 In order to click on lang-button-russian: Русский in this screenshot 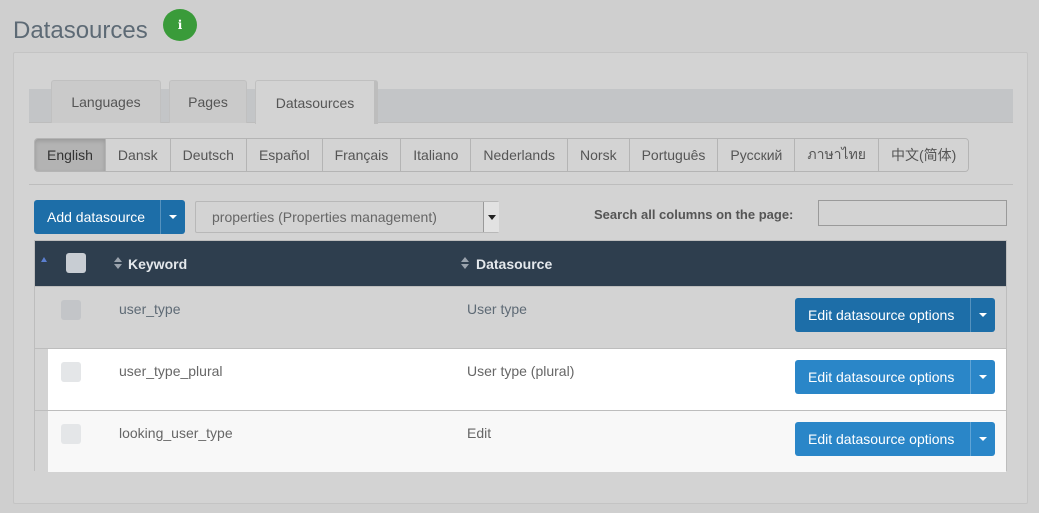, I will do `click(757, 155)`.